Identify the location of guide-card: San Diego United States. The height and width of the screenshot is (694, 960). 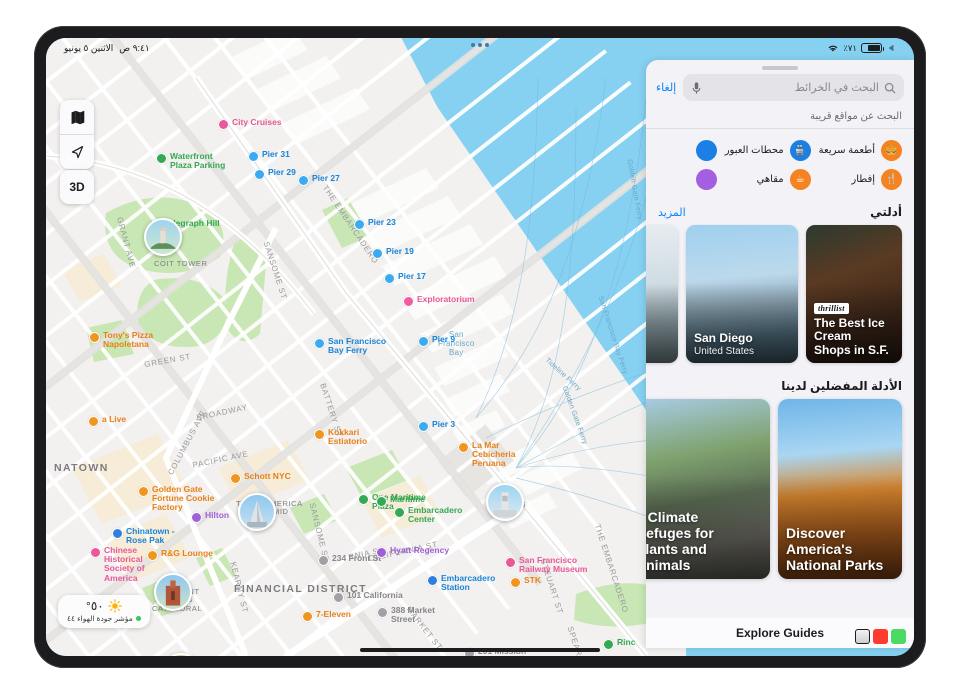
(742, 294).